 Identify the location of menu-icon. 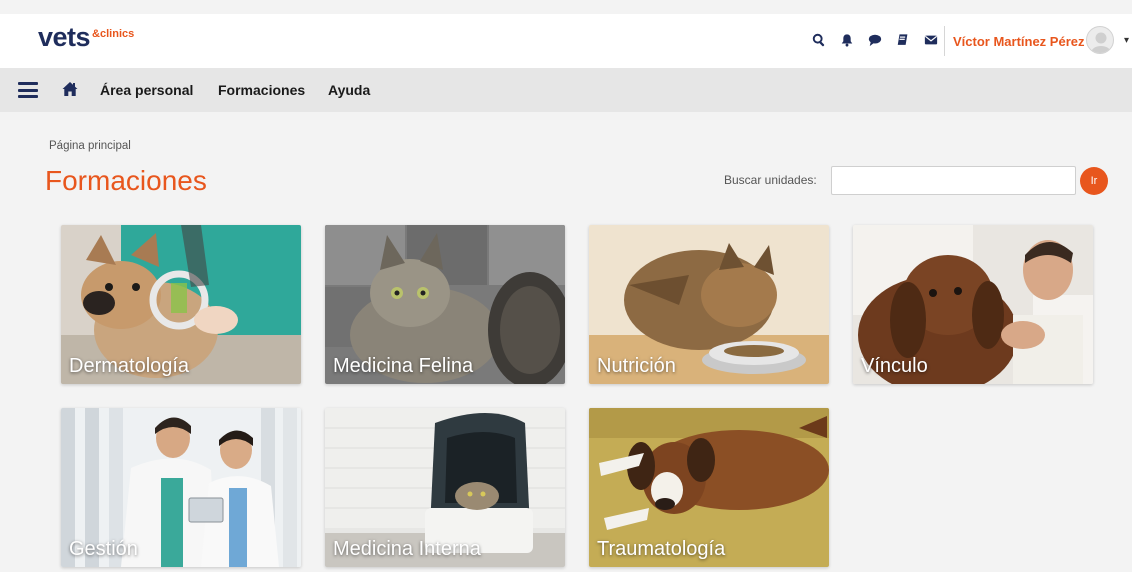
(28, 90).